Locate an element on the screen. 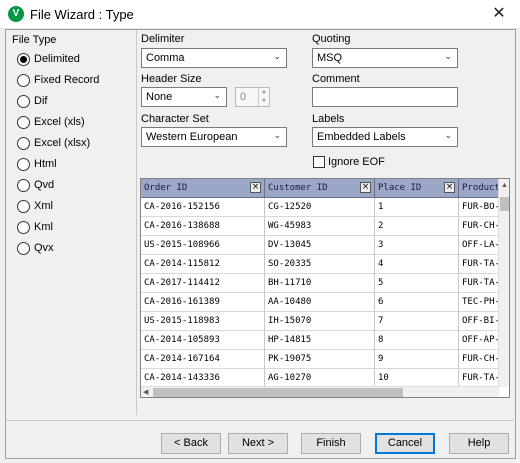  comment-label: Comment is located at coordinates (336, 79).